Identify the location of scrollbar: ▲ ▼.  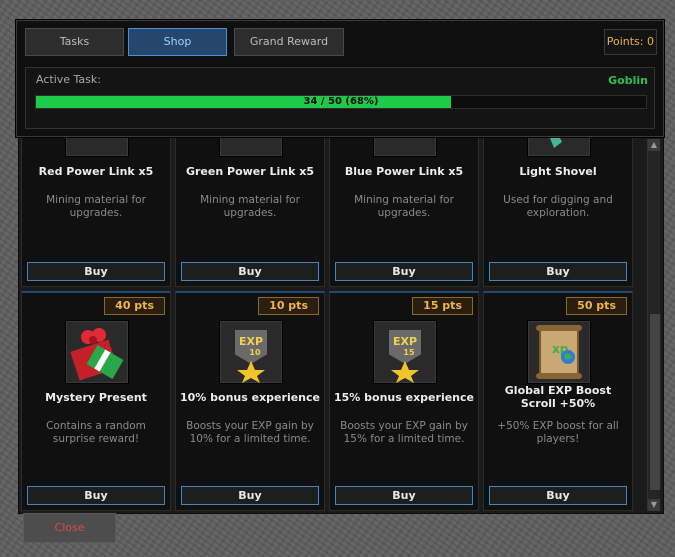
(654, 325).